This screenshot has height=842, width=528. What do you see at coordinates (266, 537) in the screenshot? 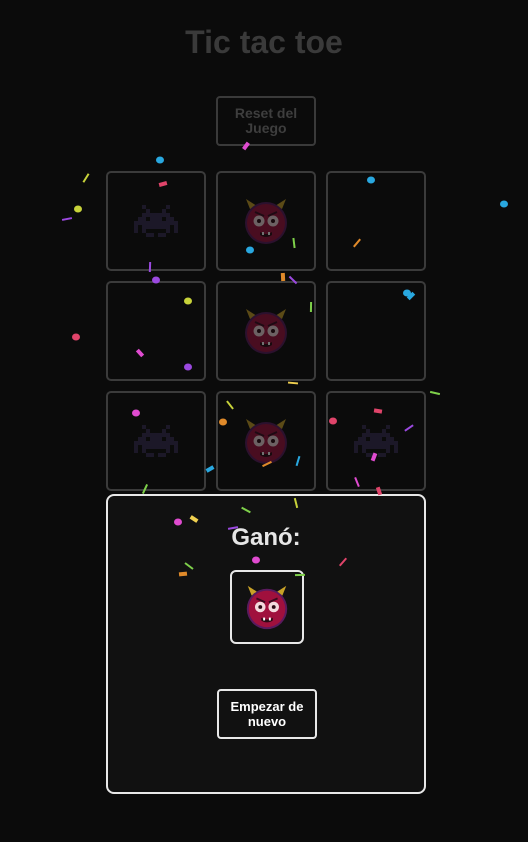
I see `winner-label: Ganó:` at bounding box center [266, 537].